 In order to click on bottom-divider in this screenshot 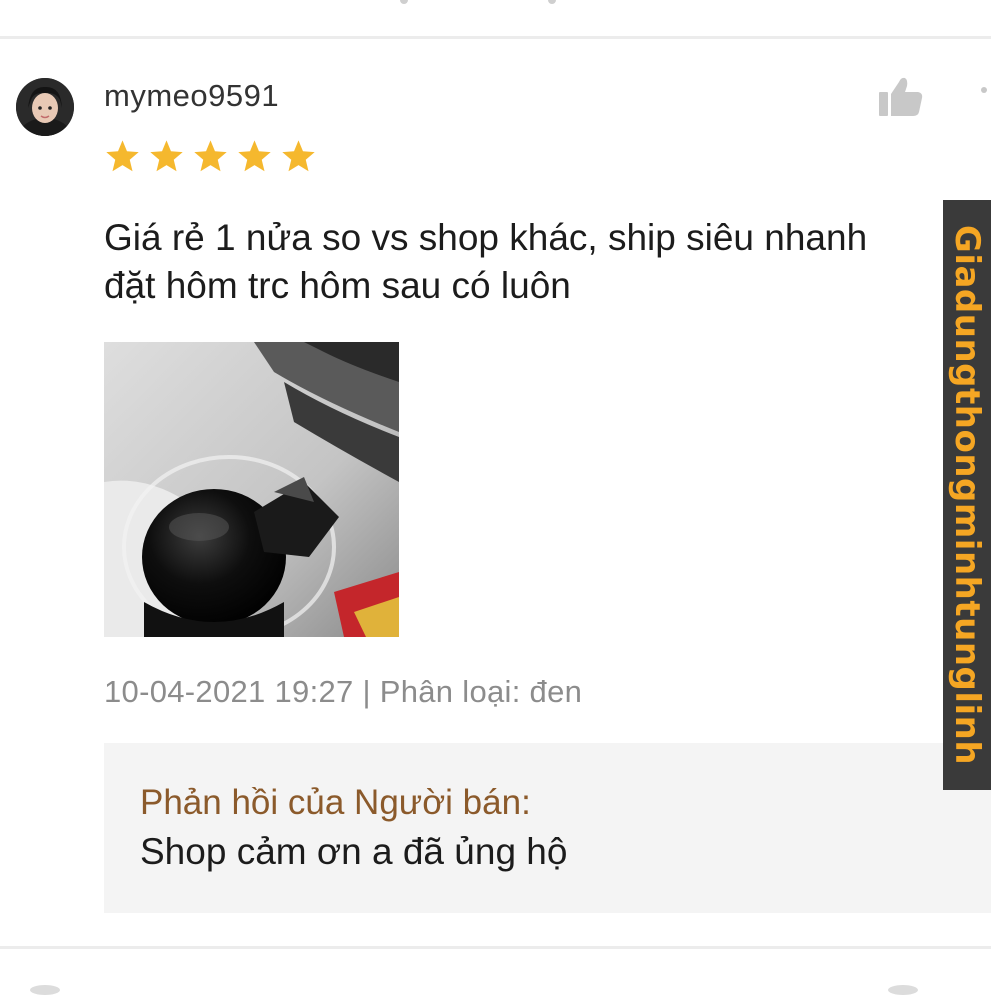, I will do `click(495, 947)`.